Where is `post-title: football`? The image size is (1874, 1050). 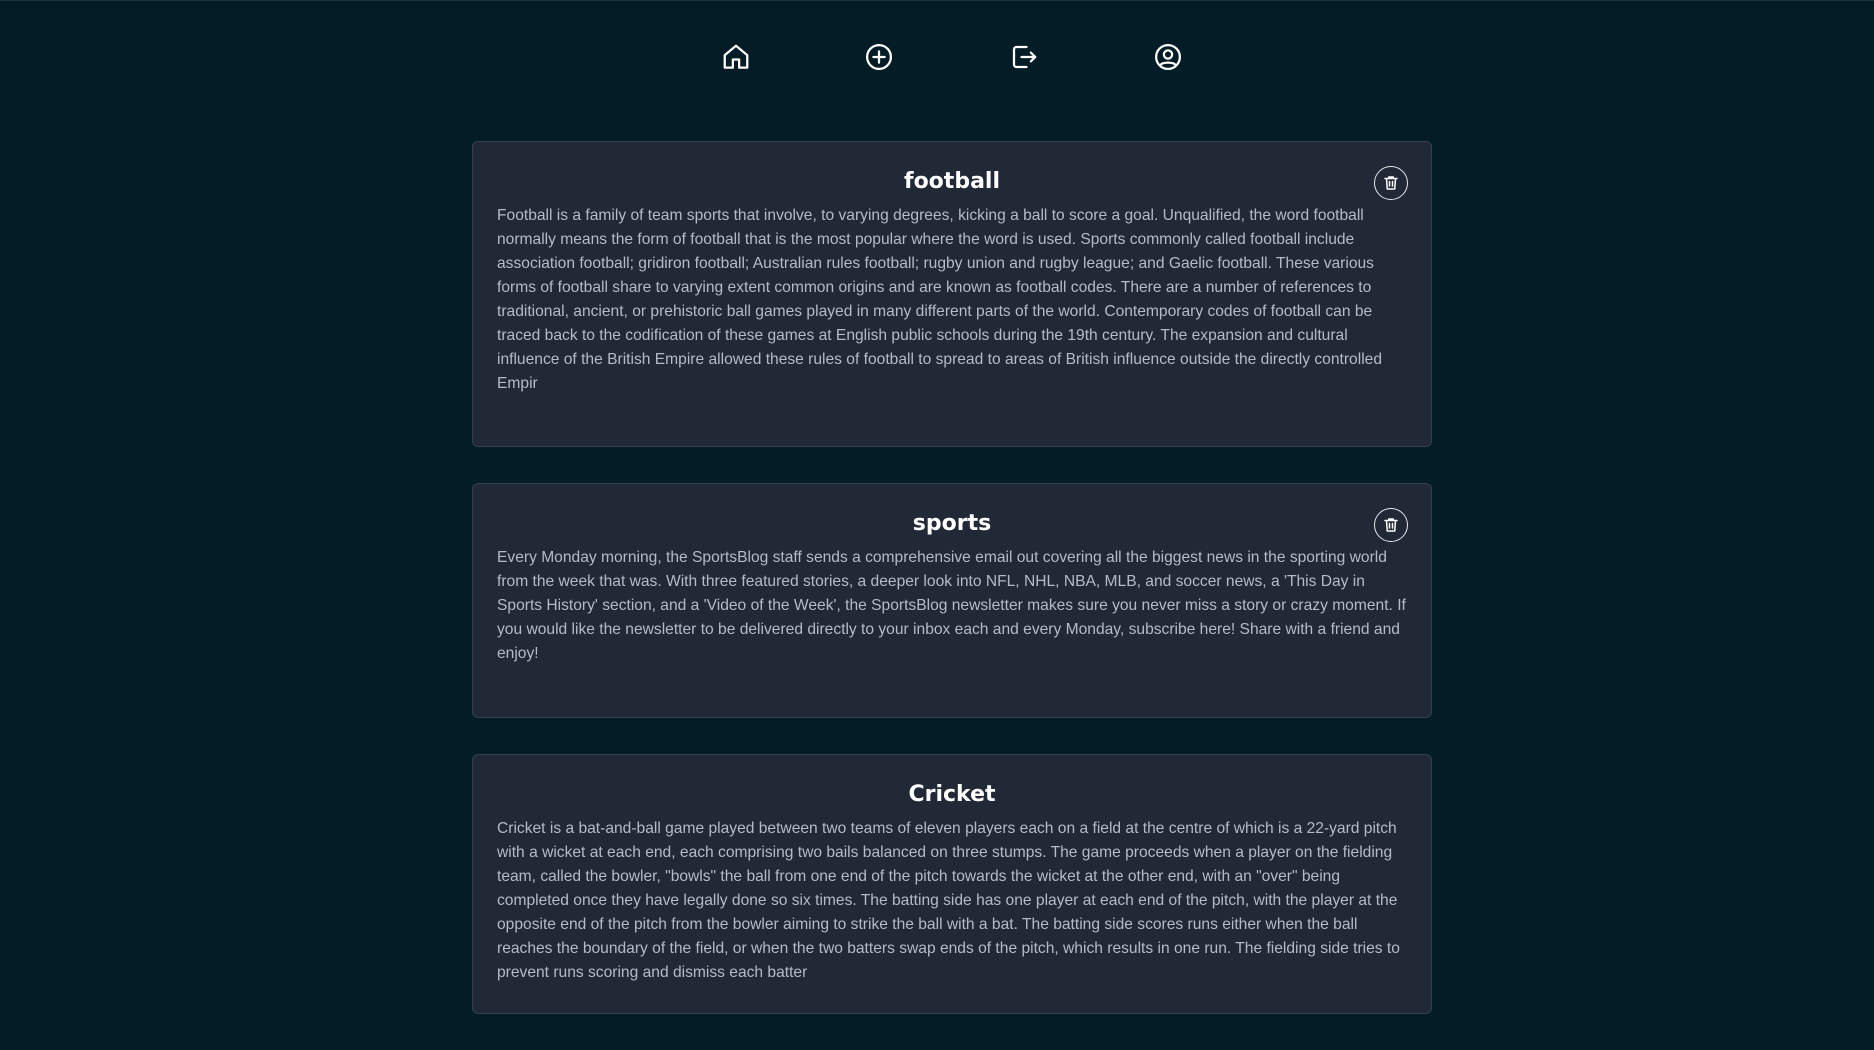 post-title: football is located at coordinates (952, 181).